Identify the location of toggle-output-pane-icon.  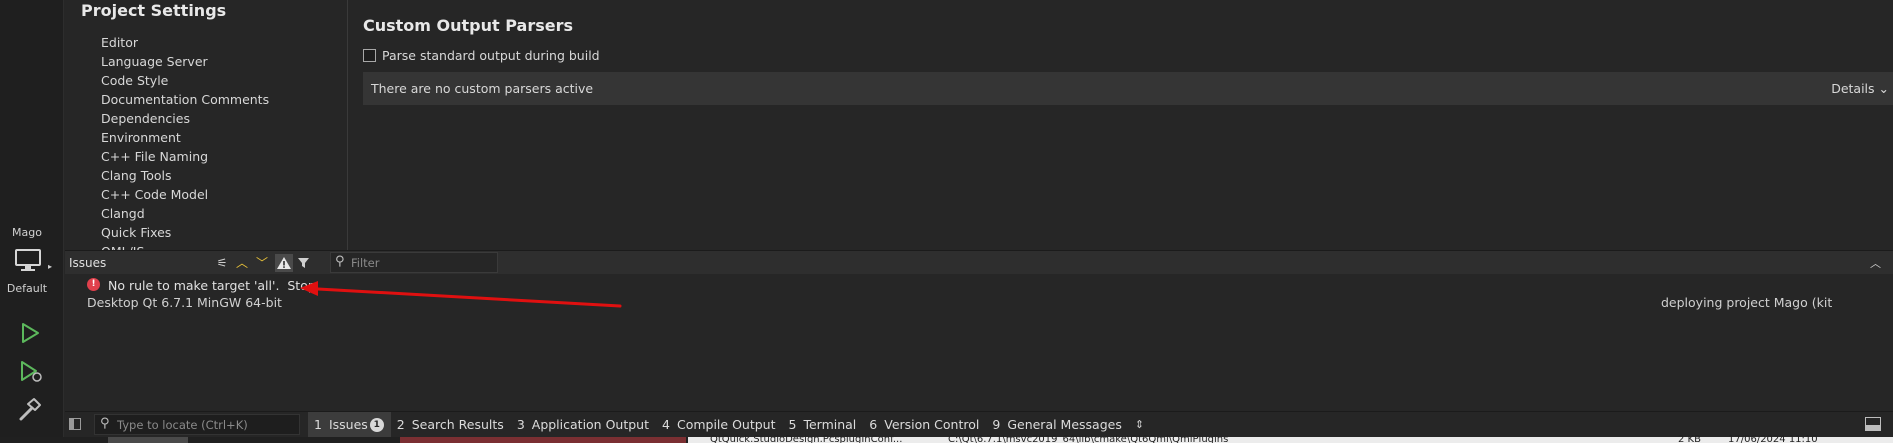
(1873, 424).